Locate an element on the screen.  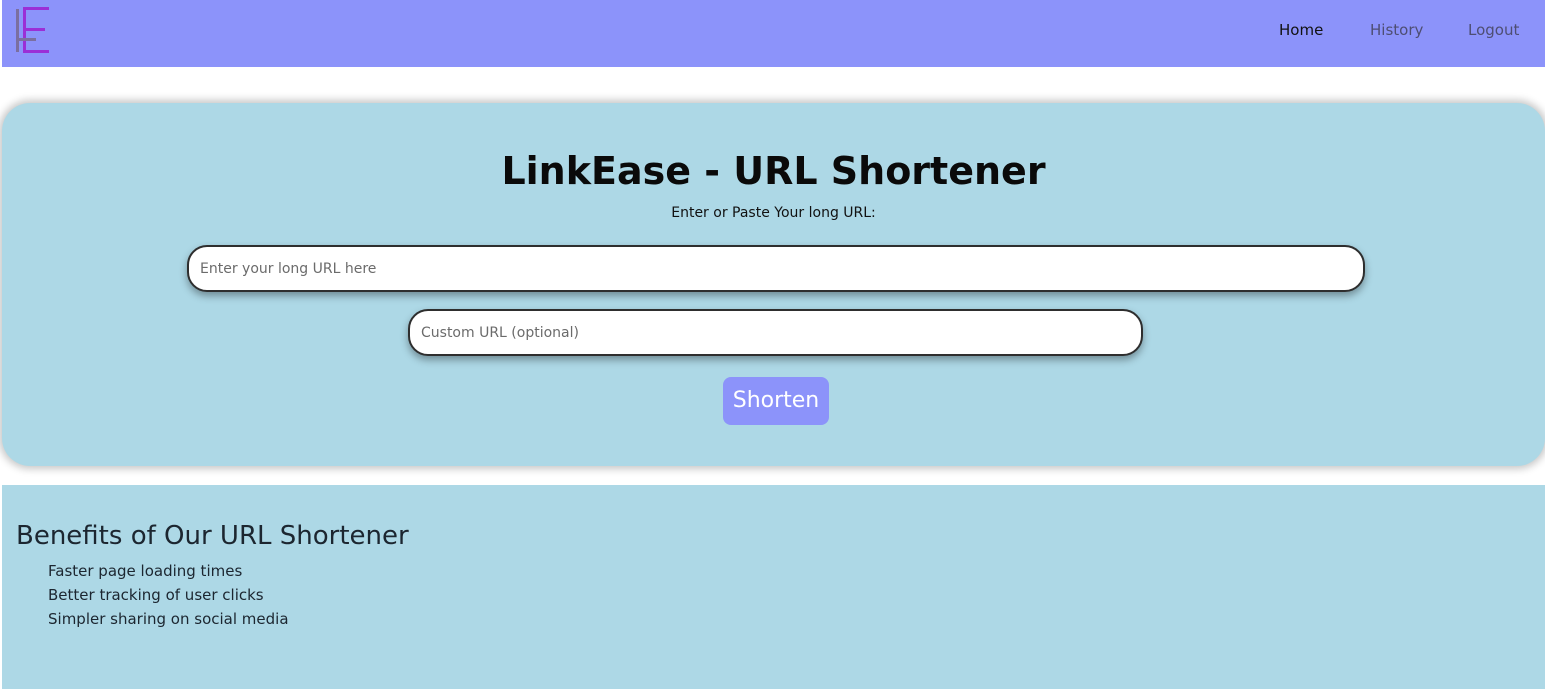
url-prompt-label: Enter or Paste Your long URL: is located at coordinates (773, 213).